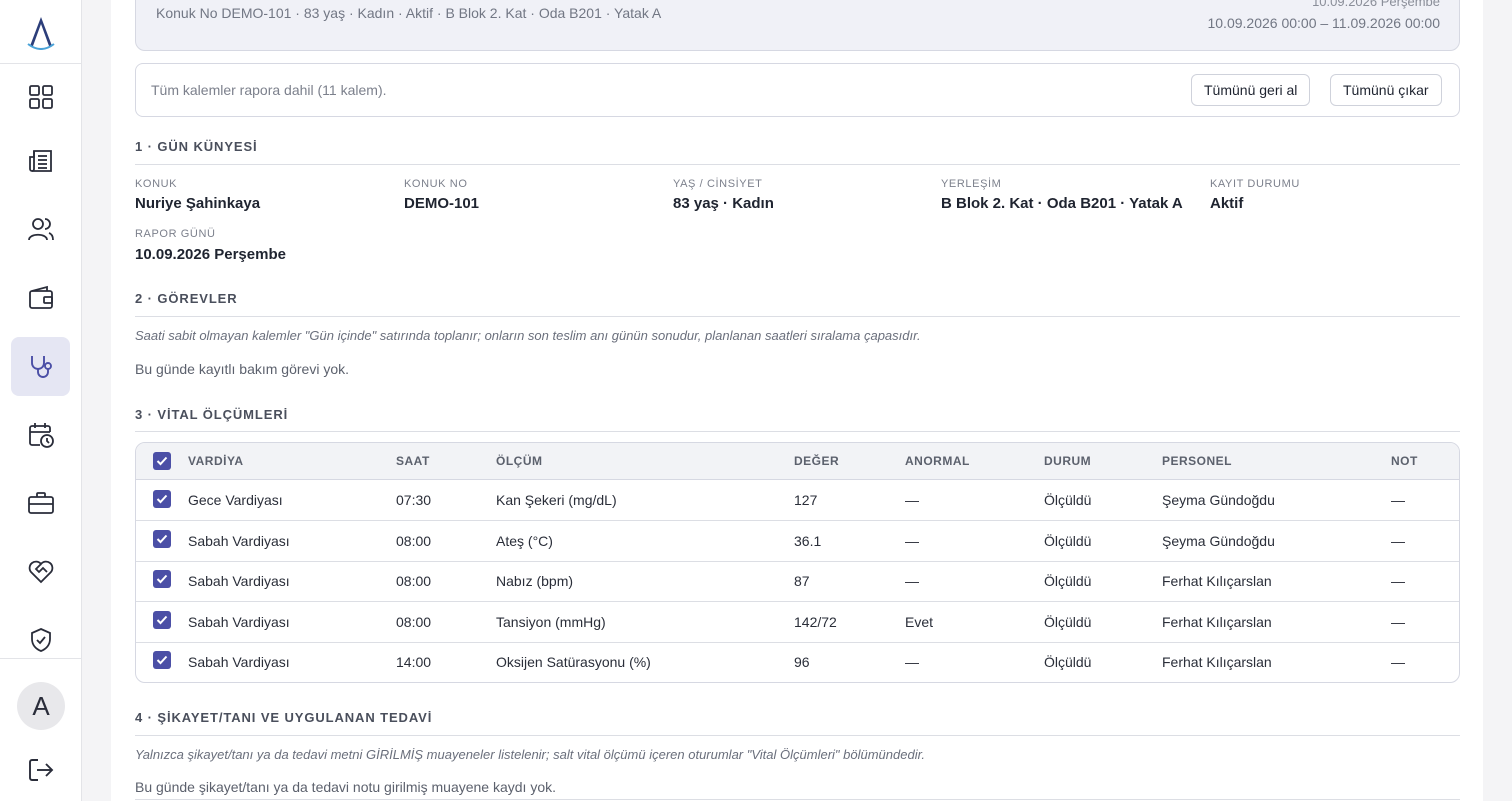  Describe the element at coordinates (816, 461) in the screenshot. I see `column-header-value: DEĞER` at that location.